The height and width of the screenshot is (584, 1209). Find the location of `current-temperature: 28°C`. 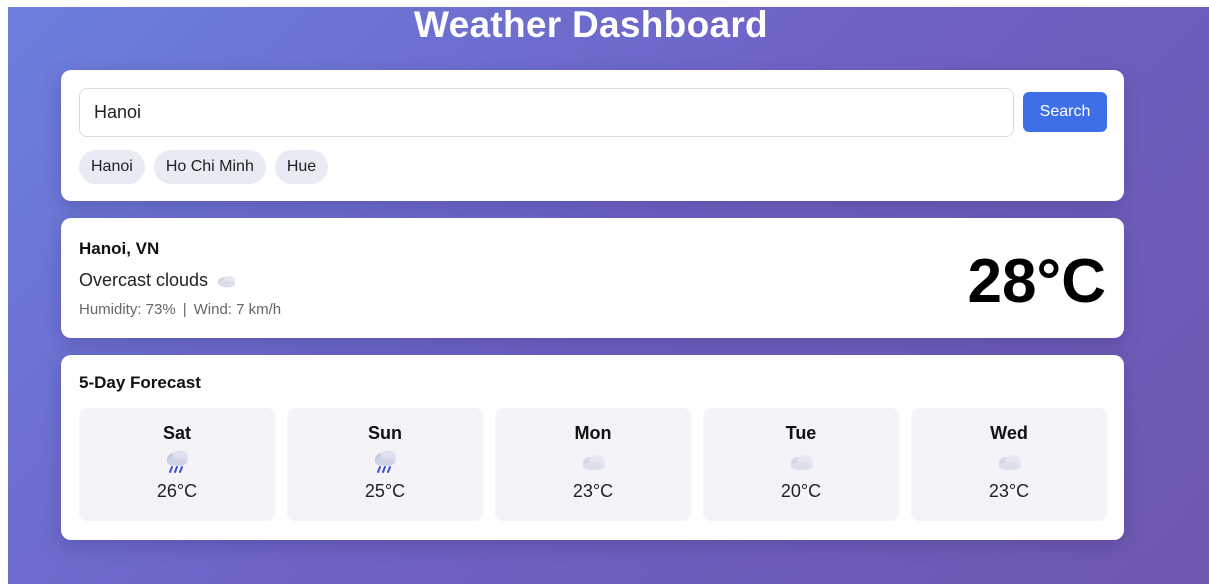

current-temperature: 28°C is located at coordinates (1036, 281).